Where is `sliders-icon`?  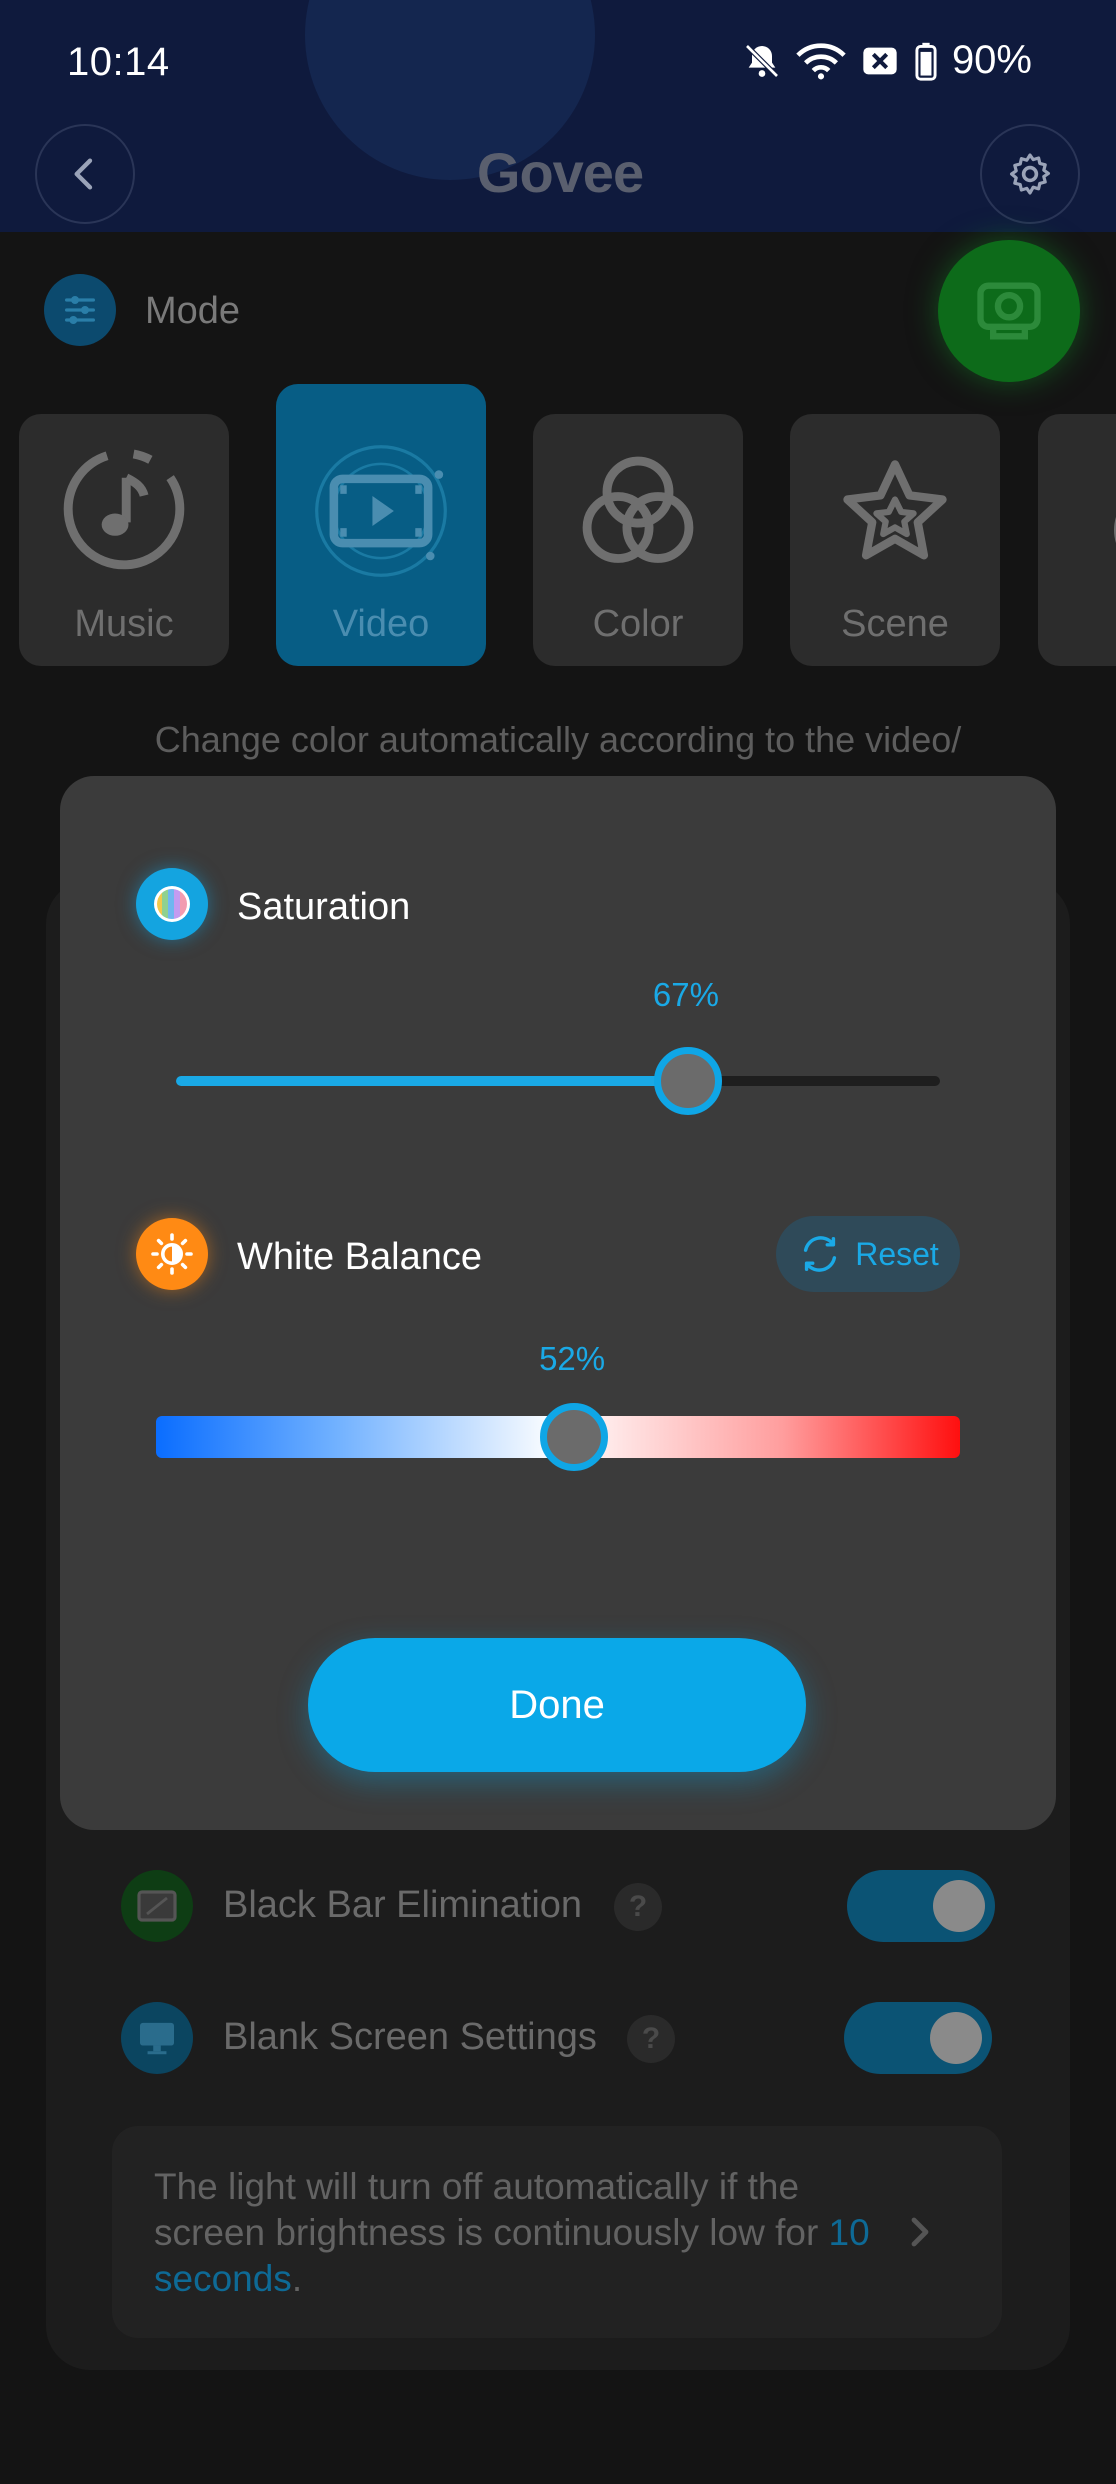
sliders-icon is located at coordinates (80, 310).